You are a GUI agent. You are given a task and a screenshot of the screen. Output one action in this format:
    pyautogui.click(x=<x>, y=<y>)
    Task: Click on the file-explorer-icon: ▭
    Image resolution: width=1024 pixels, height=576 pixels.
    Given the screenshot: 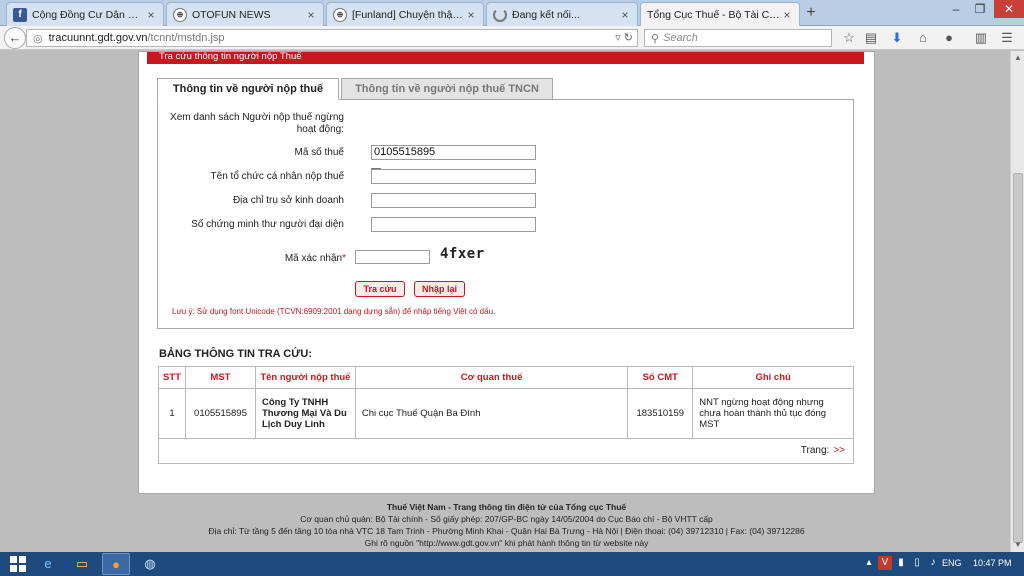 What is the action you would take?
    pyautogui.click(x=82, y=564)
    